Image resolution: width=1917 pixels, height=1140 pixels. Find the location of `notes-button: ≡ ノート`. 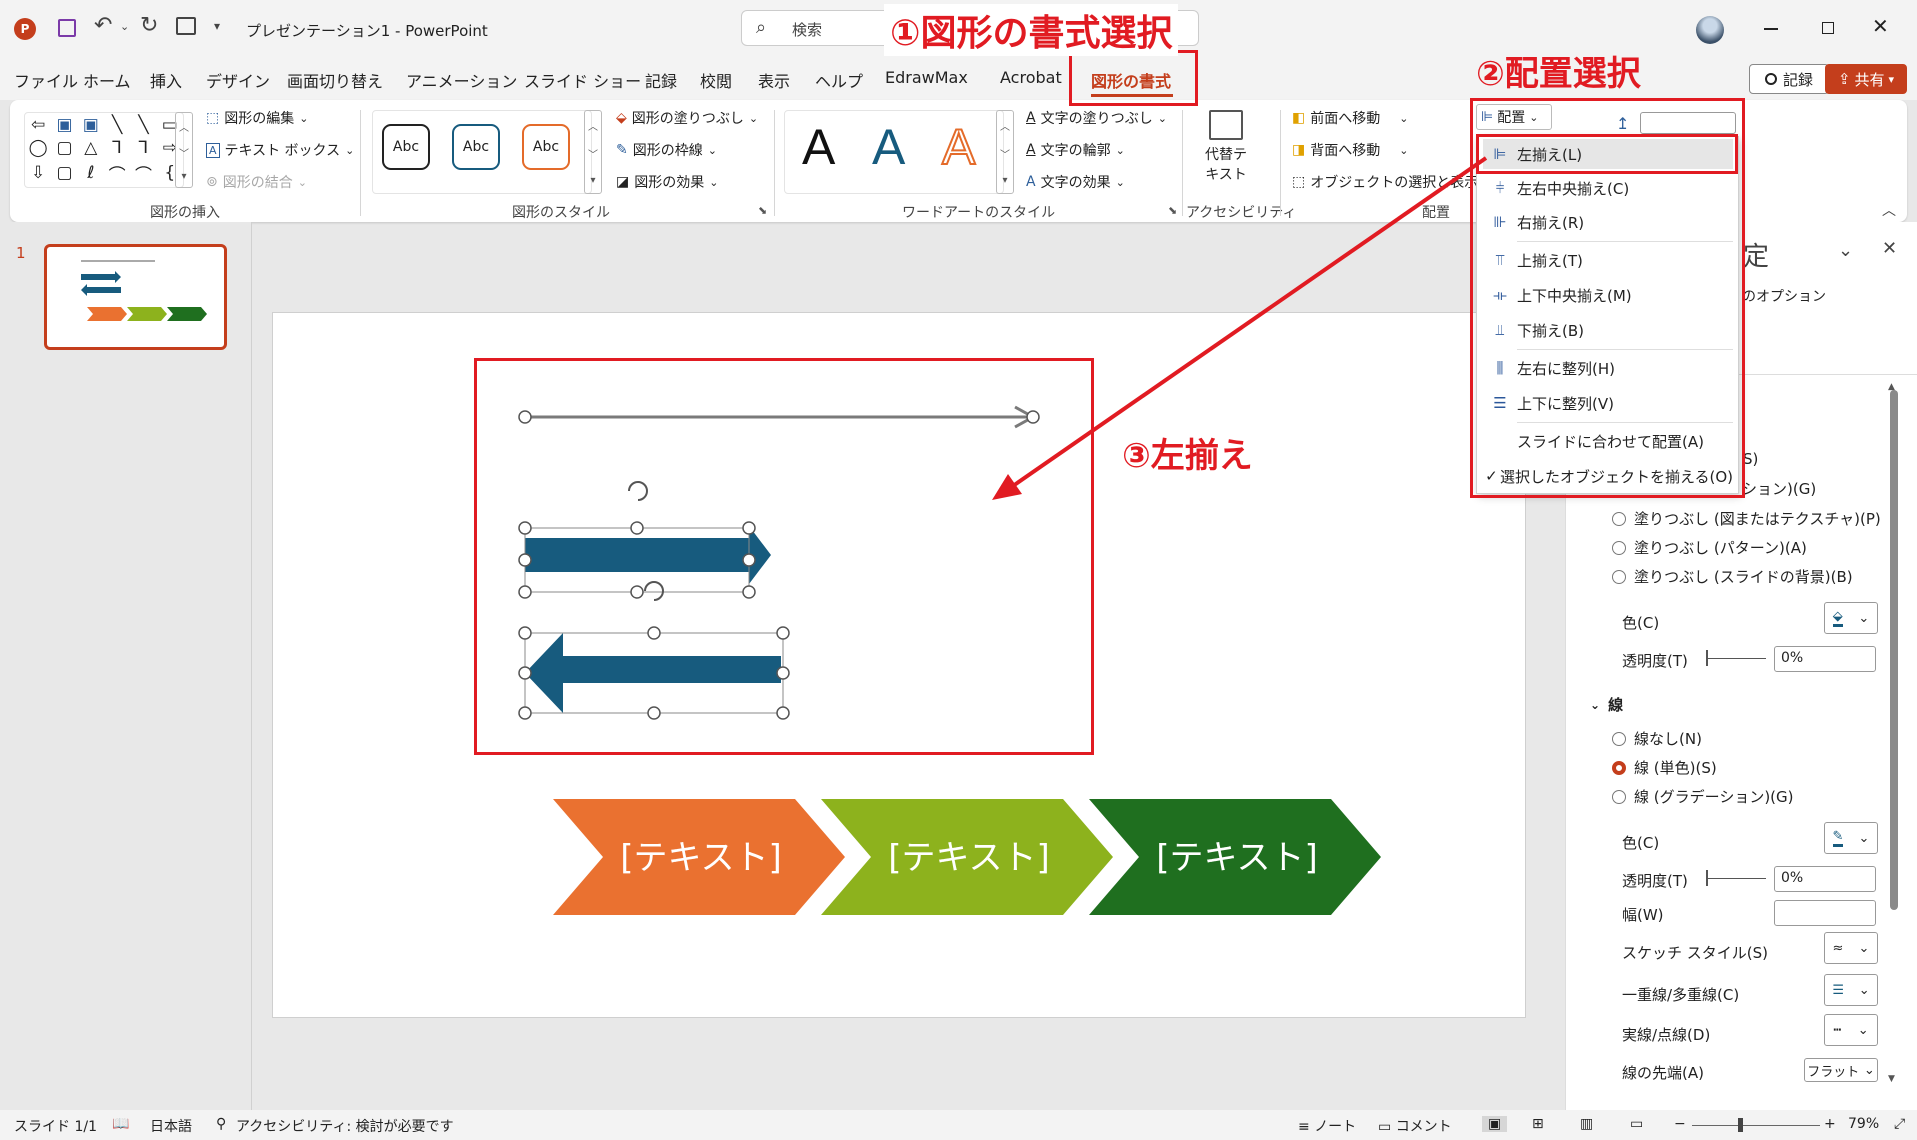

notes-button: ≡ ノート is located at coordinates (1327, 1126).